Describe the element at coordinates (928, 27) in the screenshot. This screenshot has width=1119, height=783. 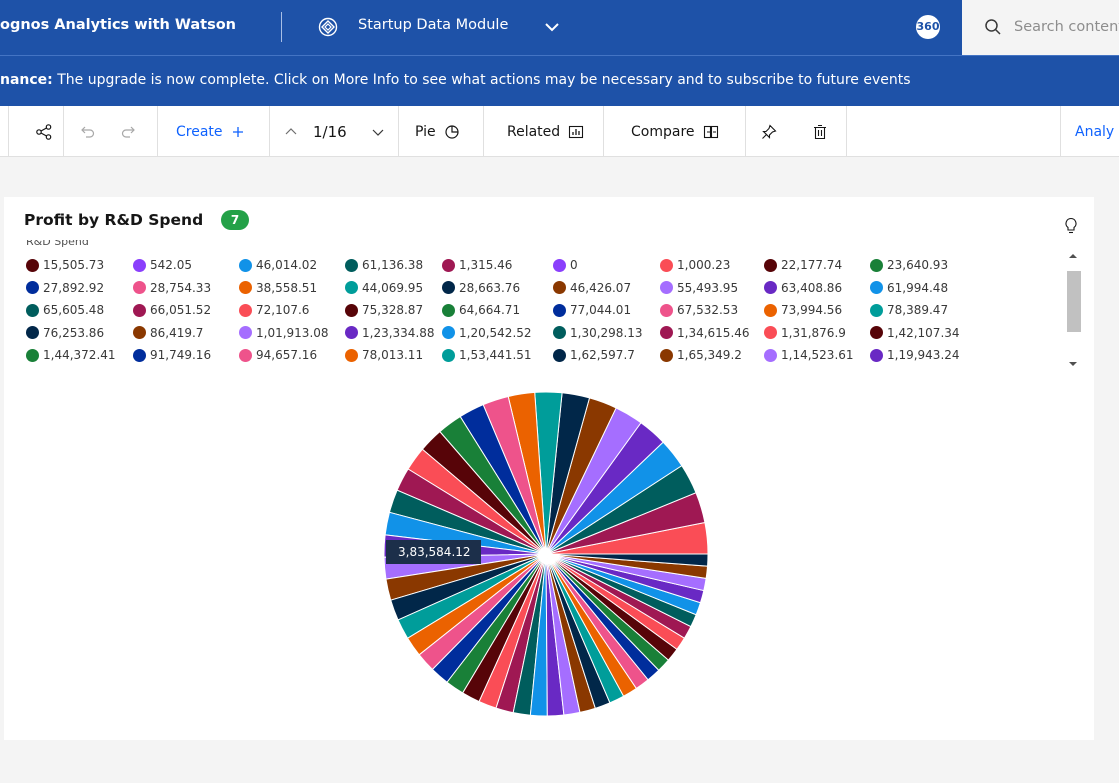
I see `assistant-badge: 360` at that location.